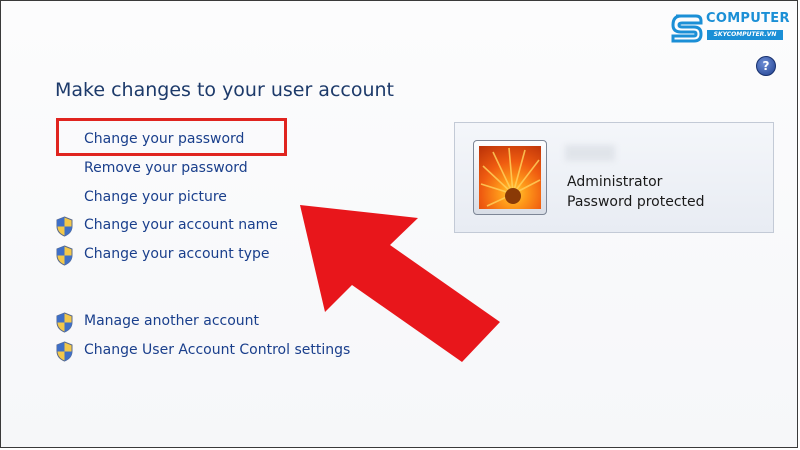 The height and width of the screenshot is (450, 800). Describe the element at coordinates (687, 28) in the screenshot. I see `logo-s-icon` at that location.